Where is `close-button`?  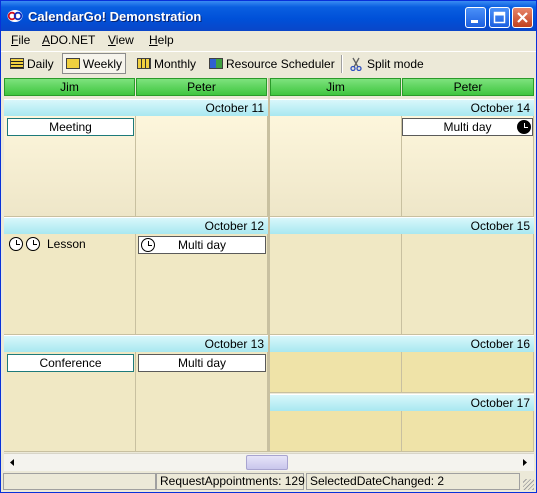
close-button is located at coordinates (522, 17).